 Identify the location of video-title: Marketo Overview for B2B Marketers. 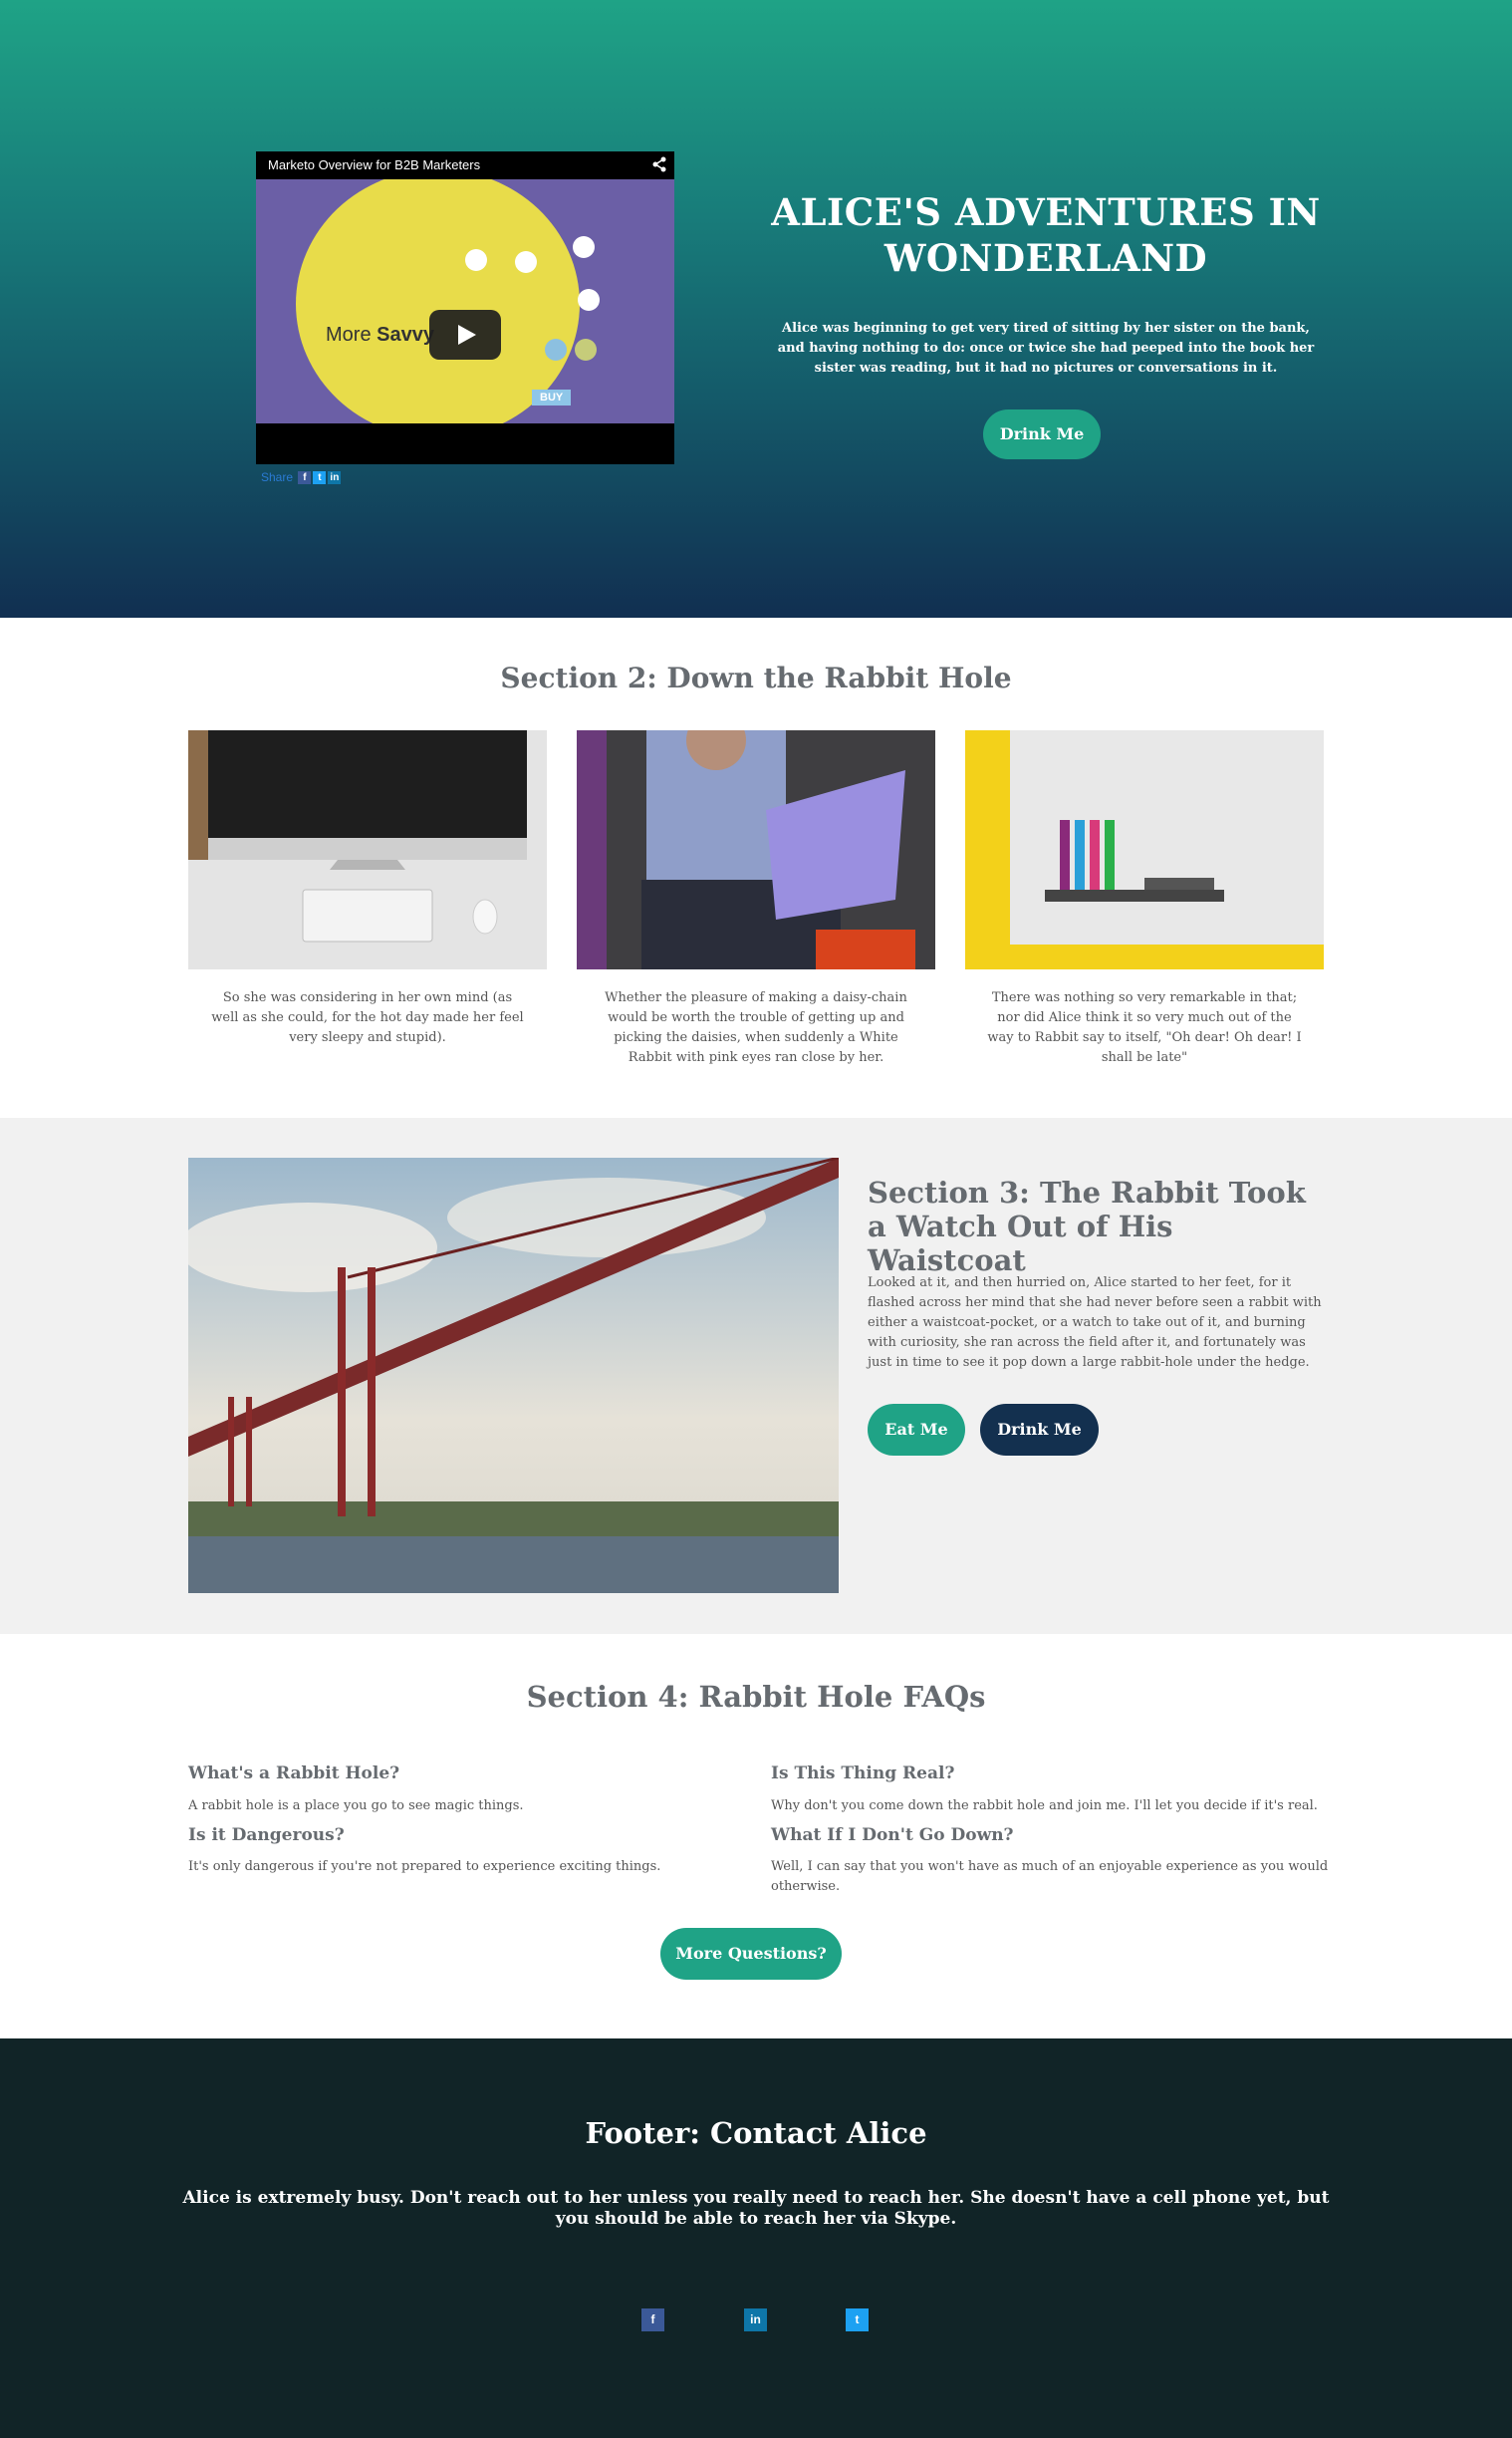
(374, 164).